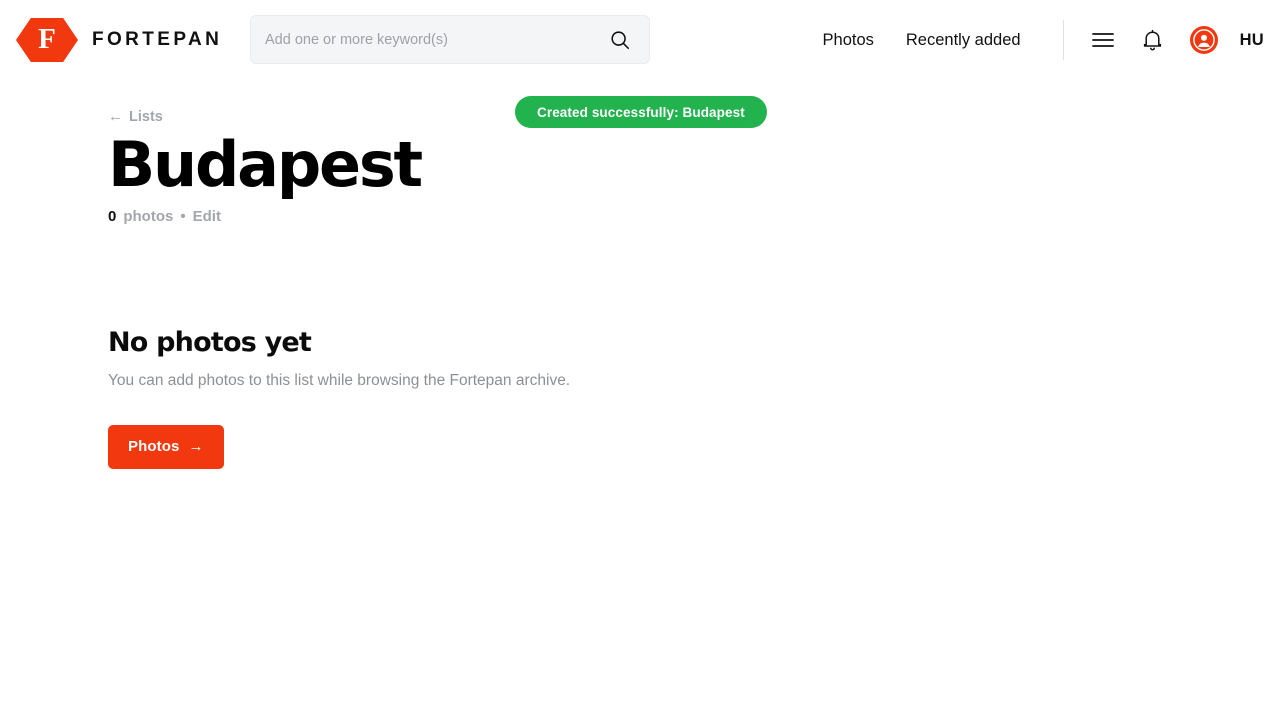 This screenshot has height=720, width=1280. I want to click on site-header: F FORTEPAN Photos Recently added, so click(640, 40).